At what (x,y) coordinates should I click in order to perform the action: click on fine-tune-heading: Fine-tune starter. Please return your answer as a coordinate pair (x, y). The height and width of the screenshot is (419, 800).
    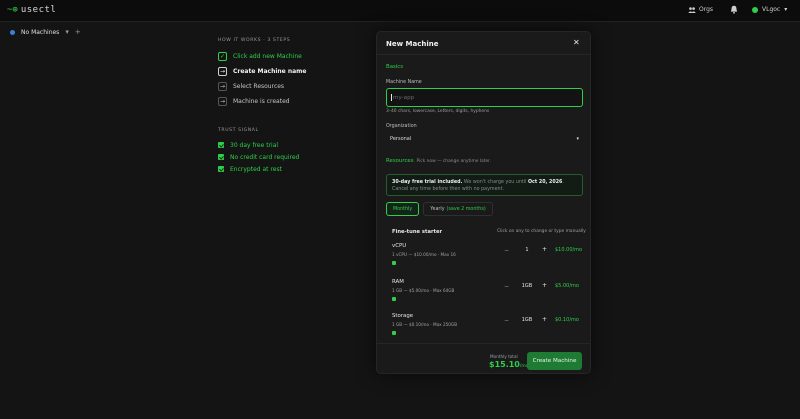
    Looking at the image, I should click on (417, 232).